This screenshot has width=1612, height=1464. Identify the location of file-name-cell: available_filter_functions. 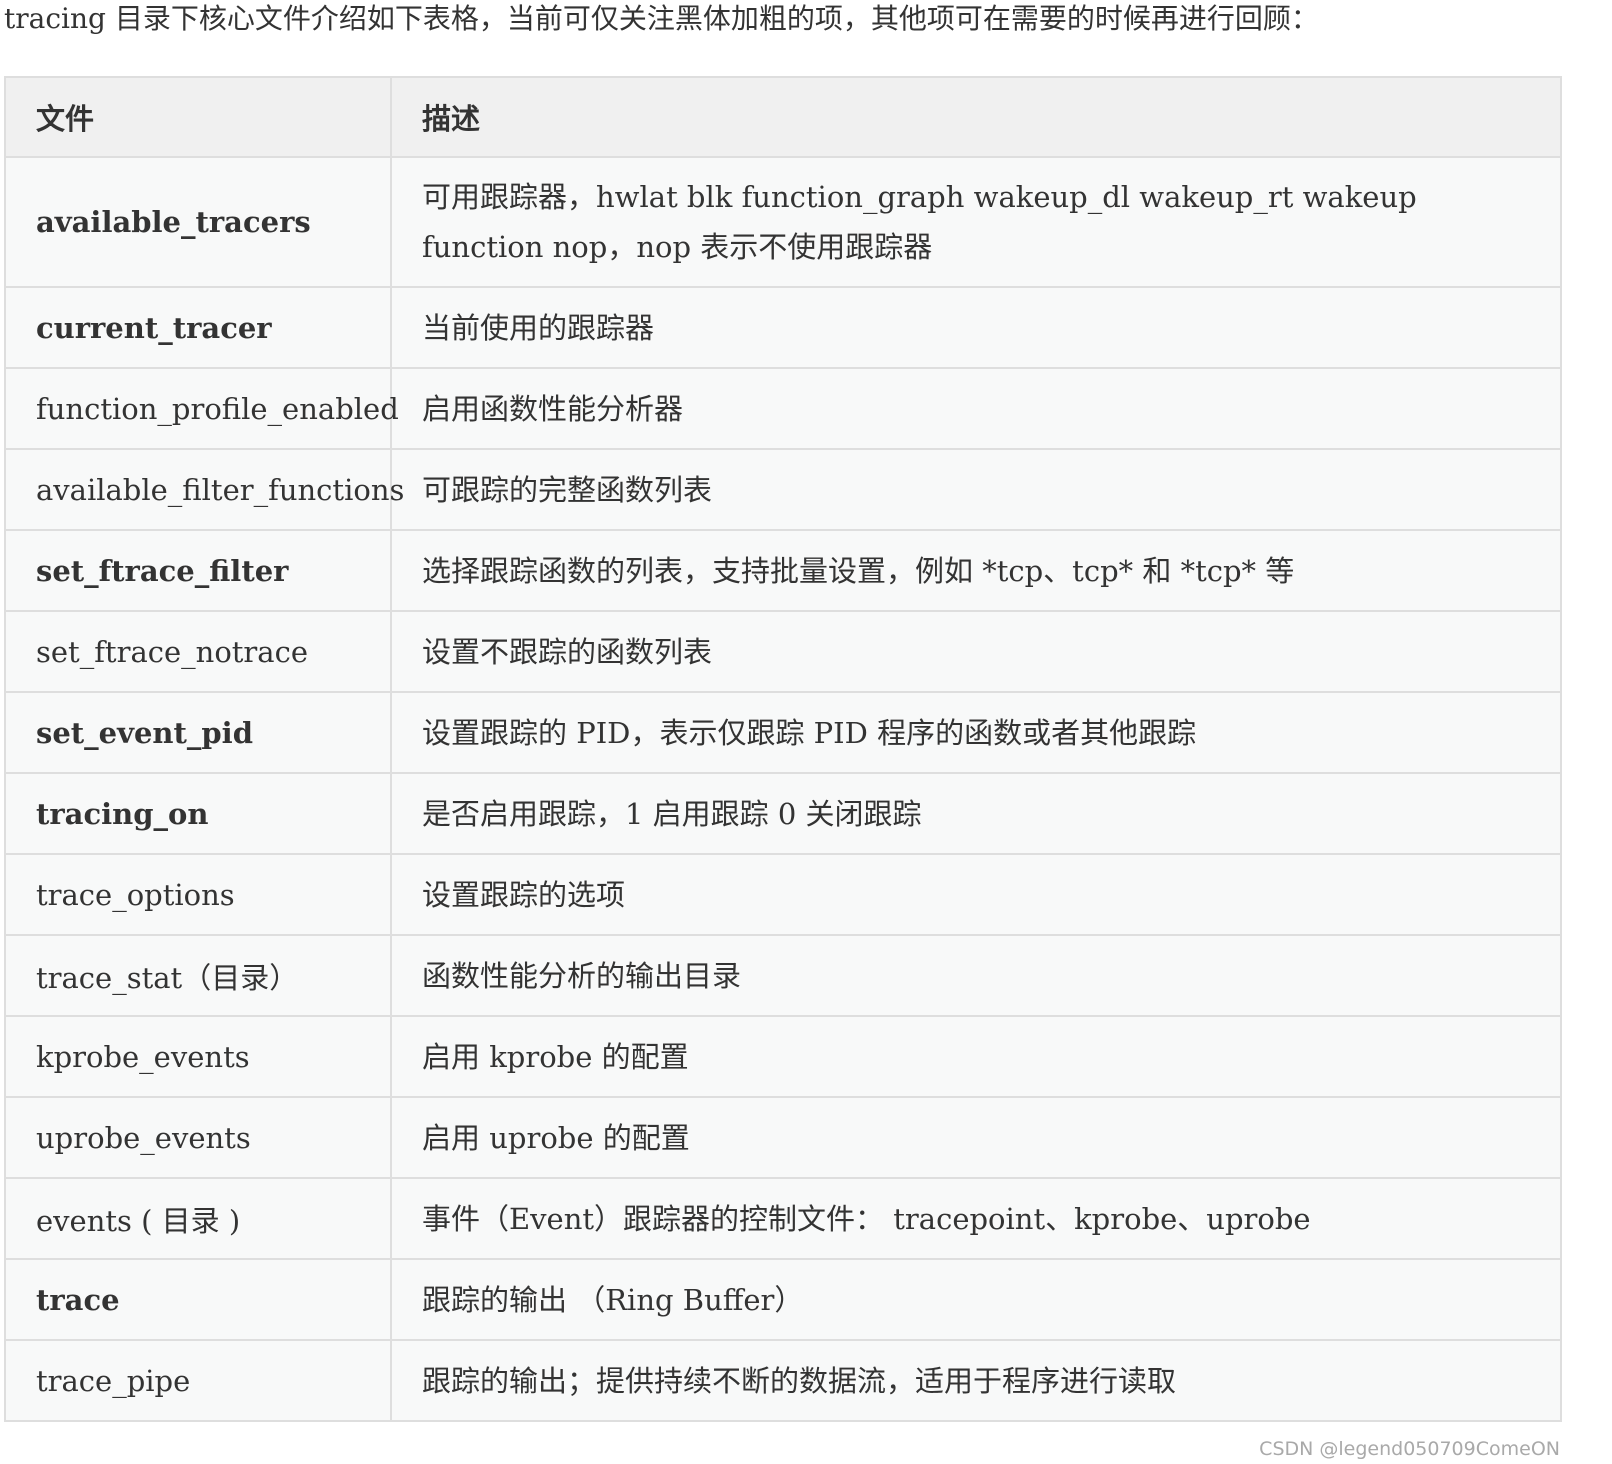
(204, 489).